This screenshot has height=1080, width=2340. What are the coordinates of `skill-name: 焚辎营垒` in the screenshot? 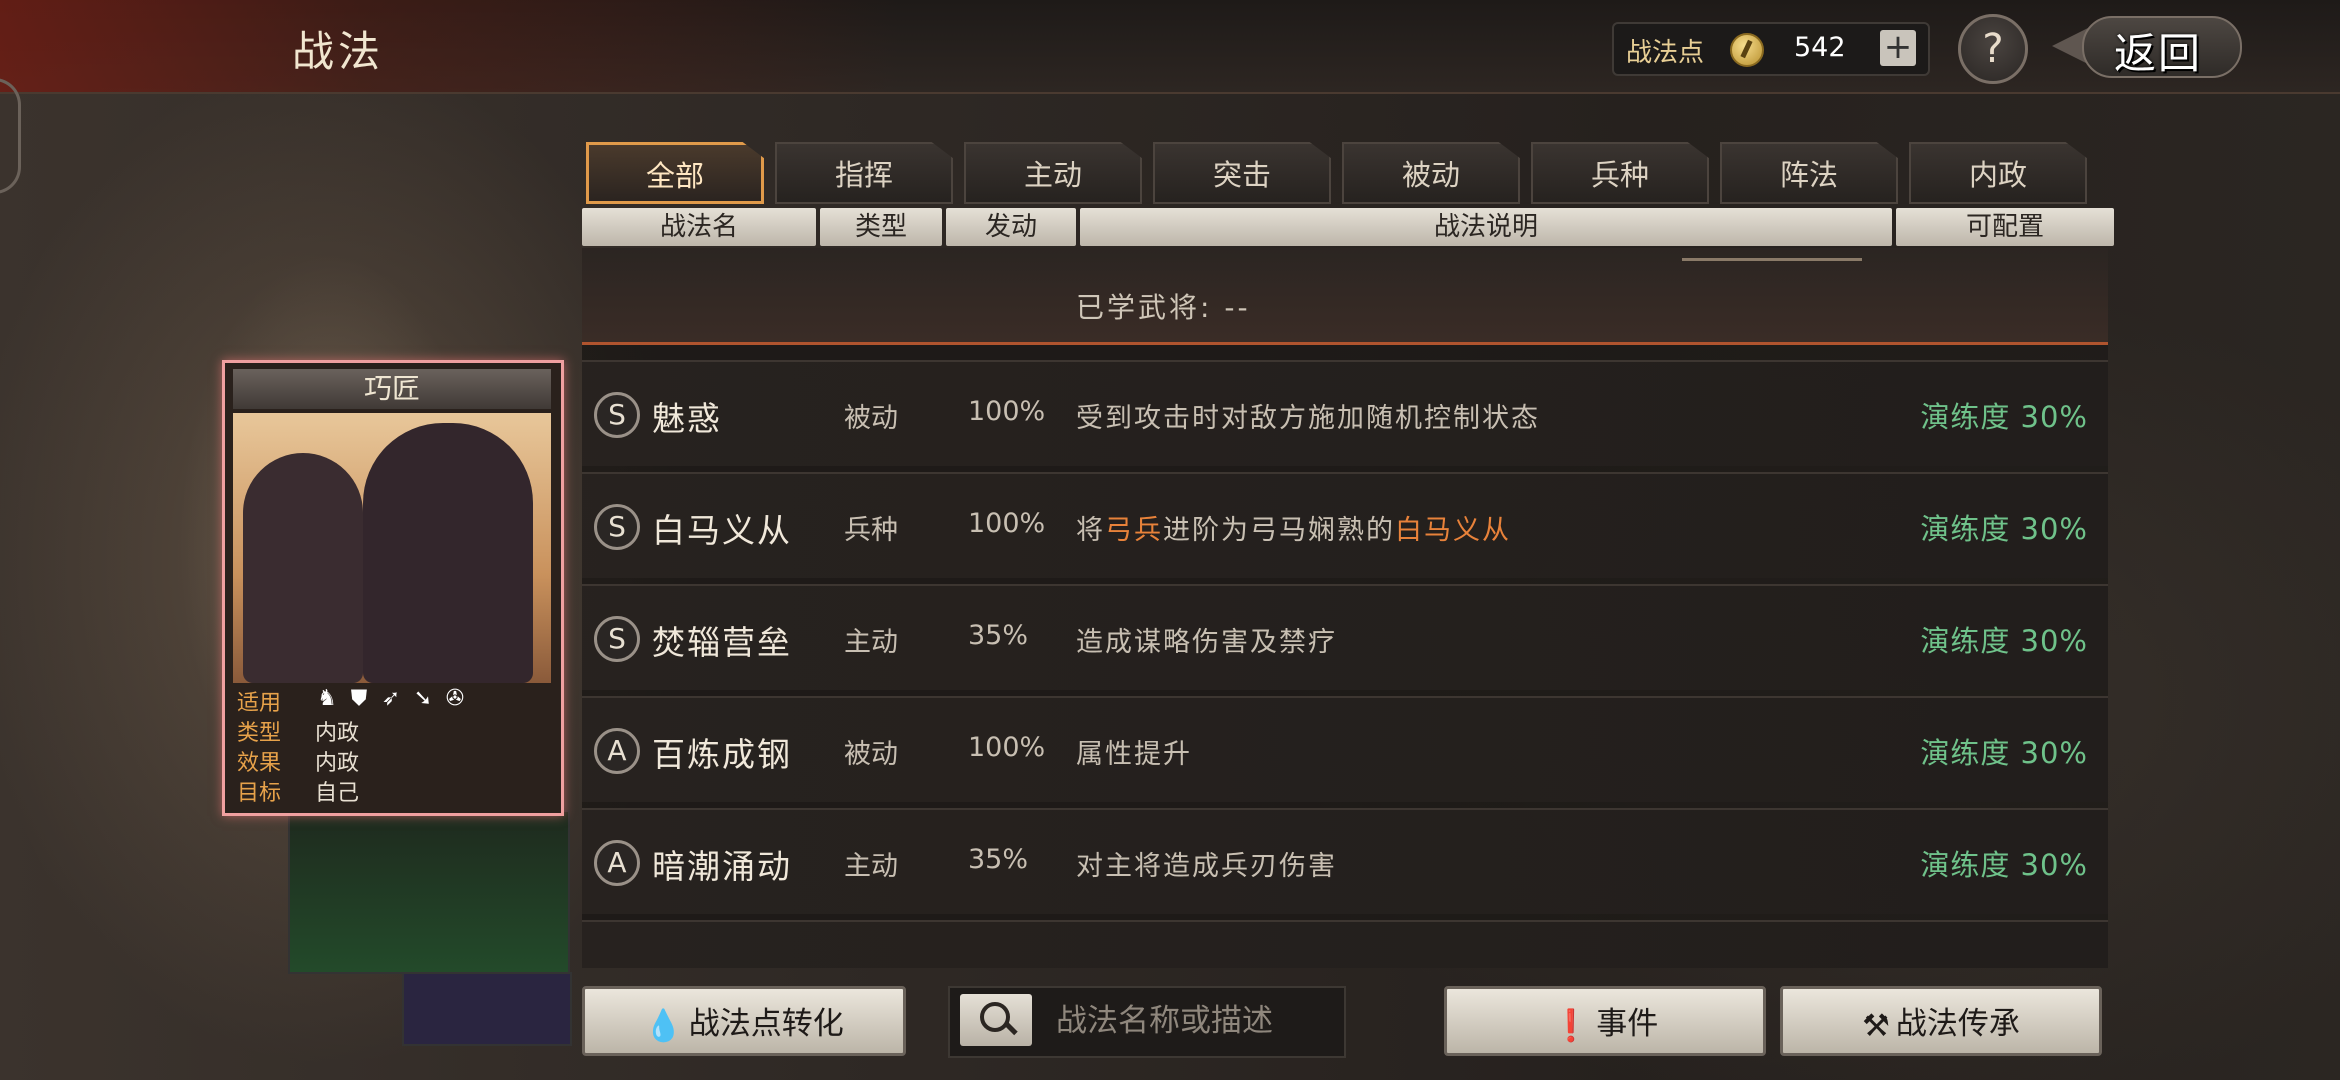 It's located at (722, 642).